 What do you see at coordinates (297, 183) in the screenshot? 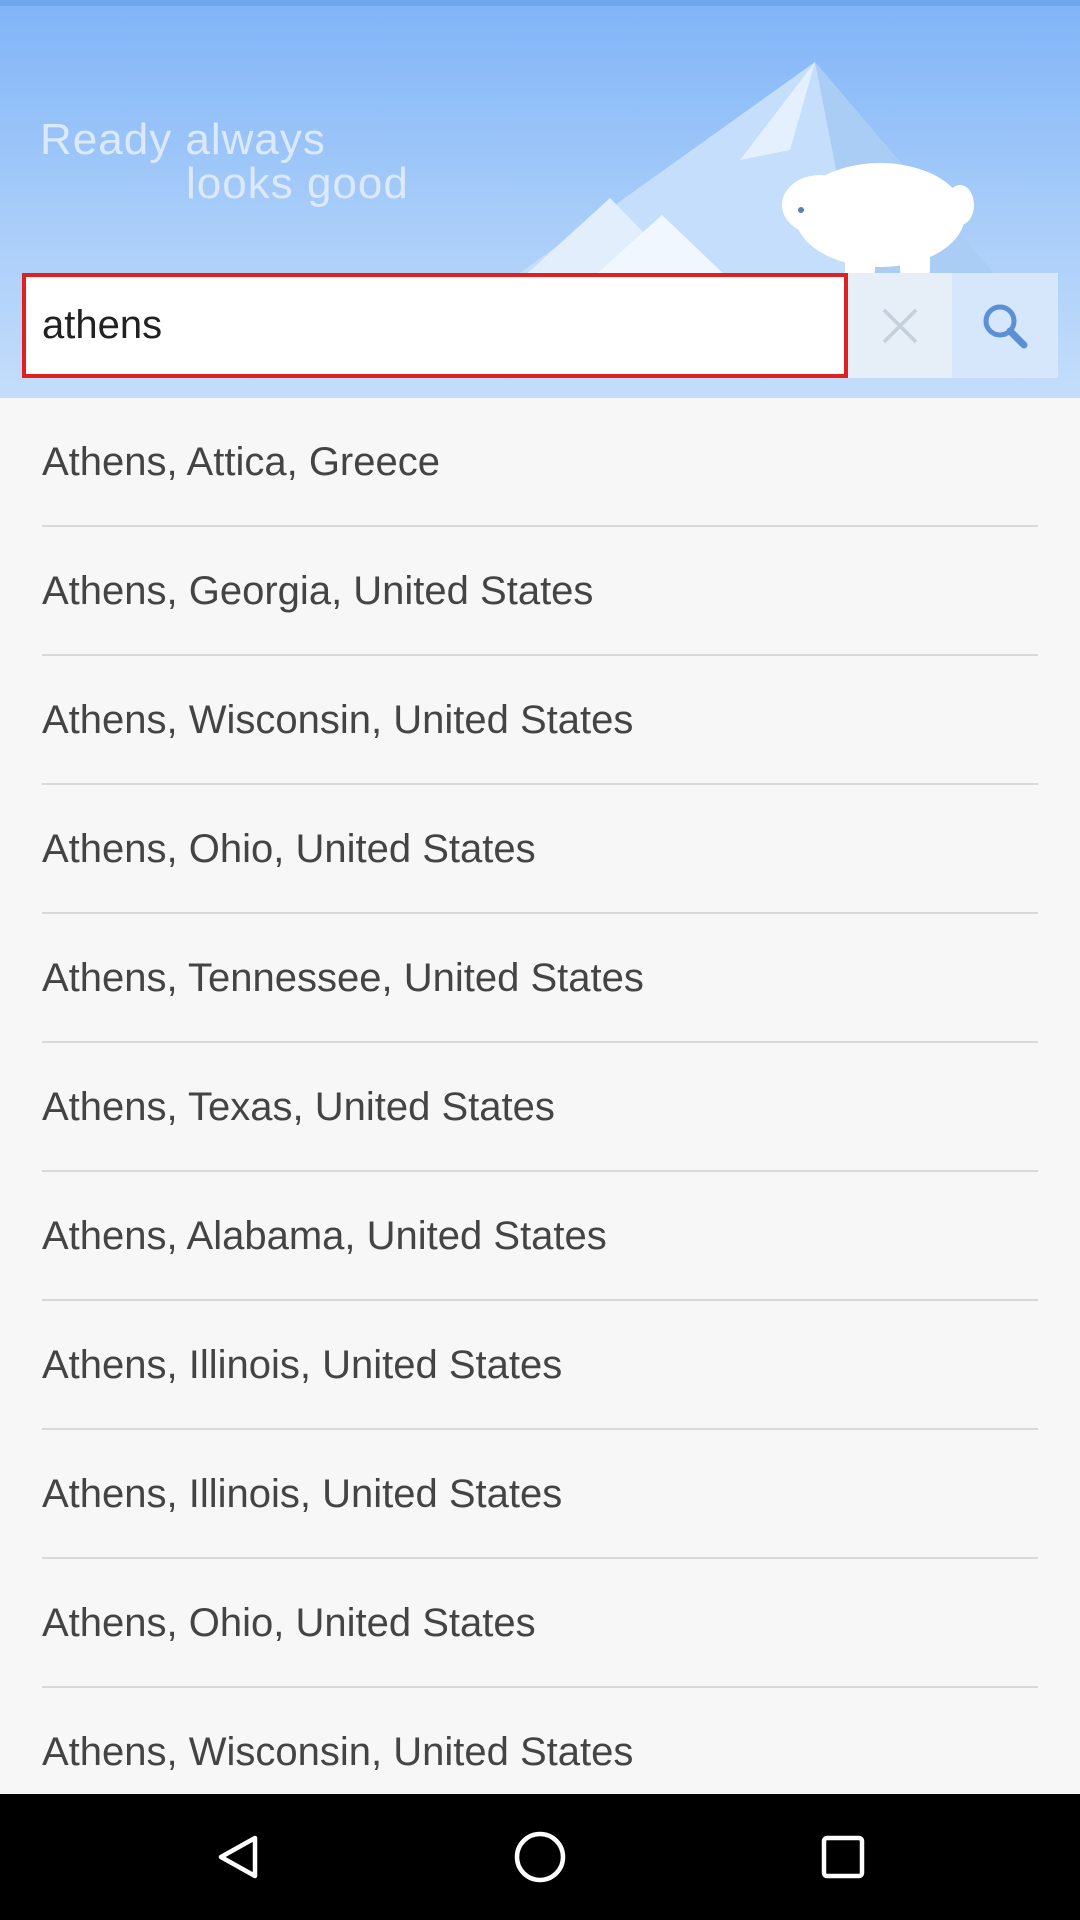
I see `tagline-line-2: looks good` at bounding box center [297, 183].